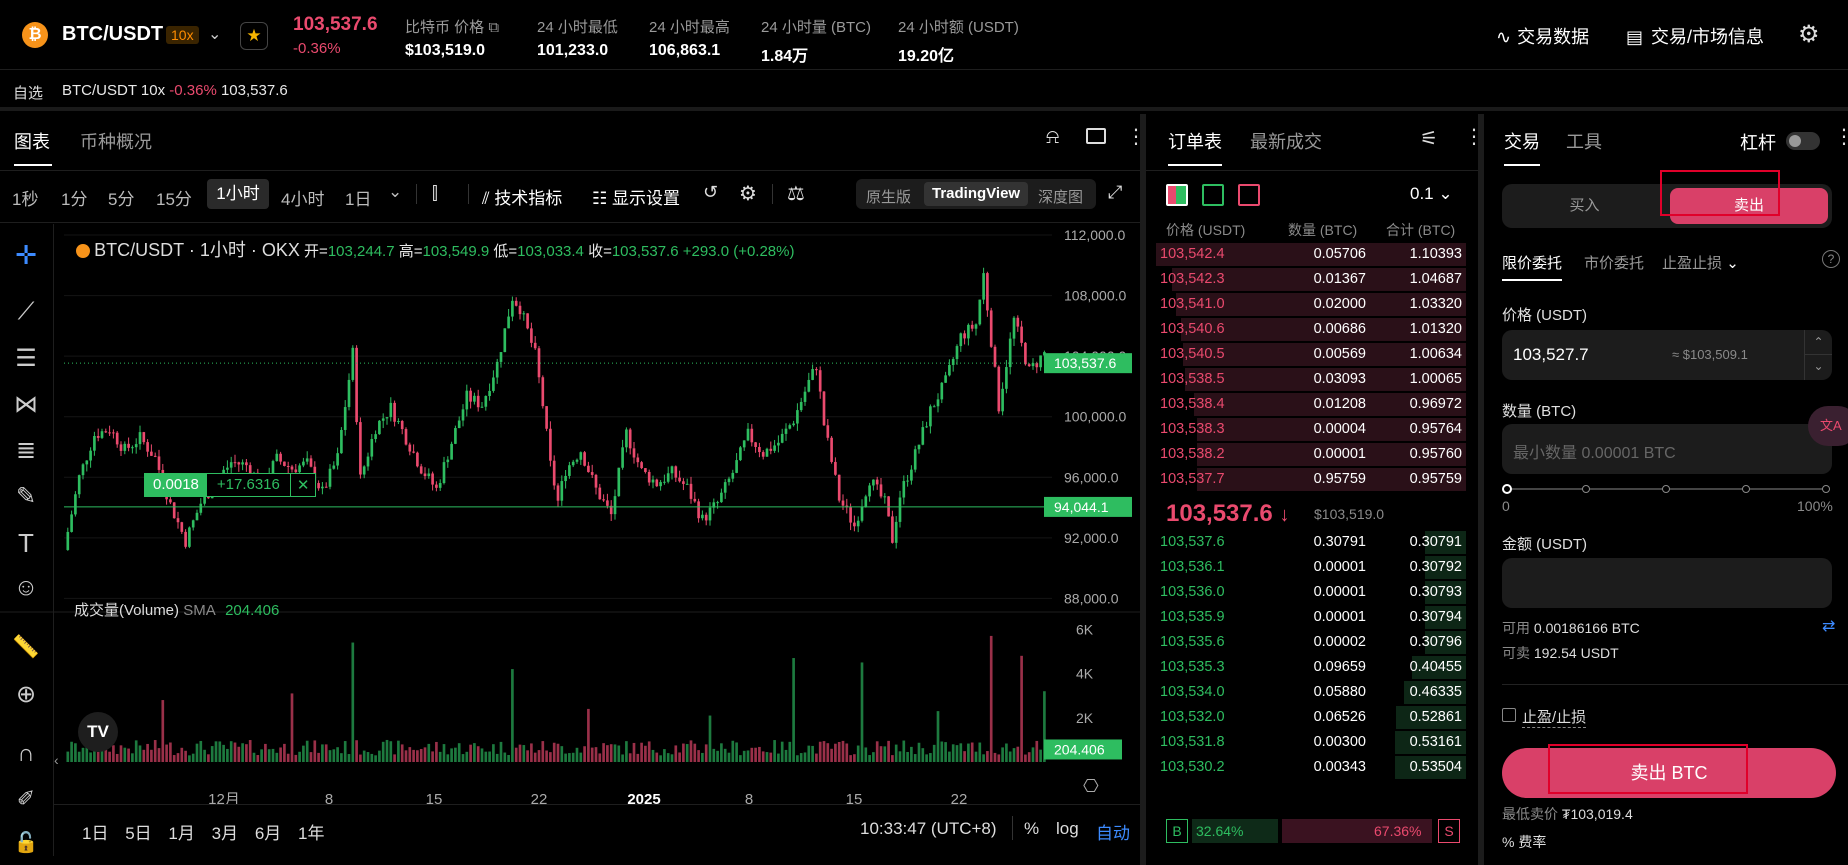 The image size is (1848, 865). I want to click on time-axis-settings-icon: ⎔, so click(1091, 786).